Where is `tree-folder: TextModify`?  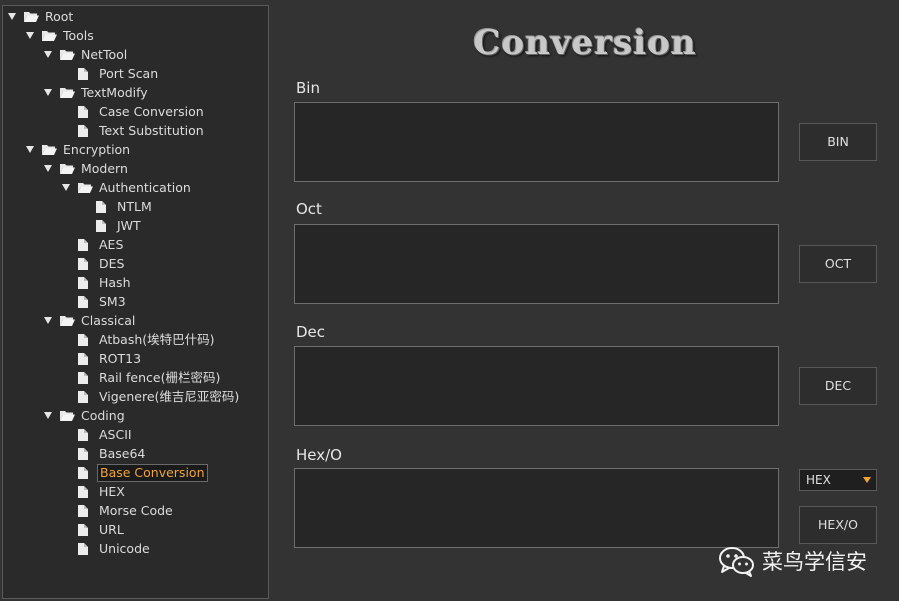 tree-folder: TextModify is located at coordinates (96, 92).